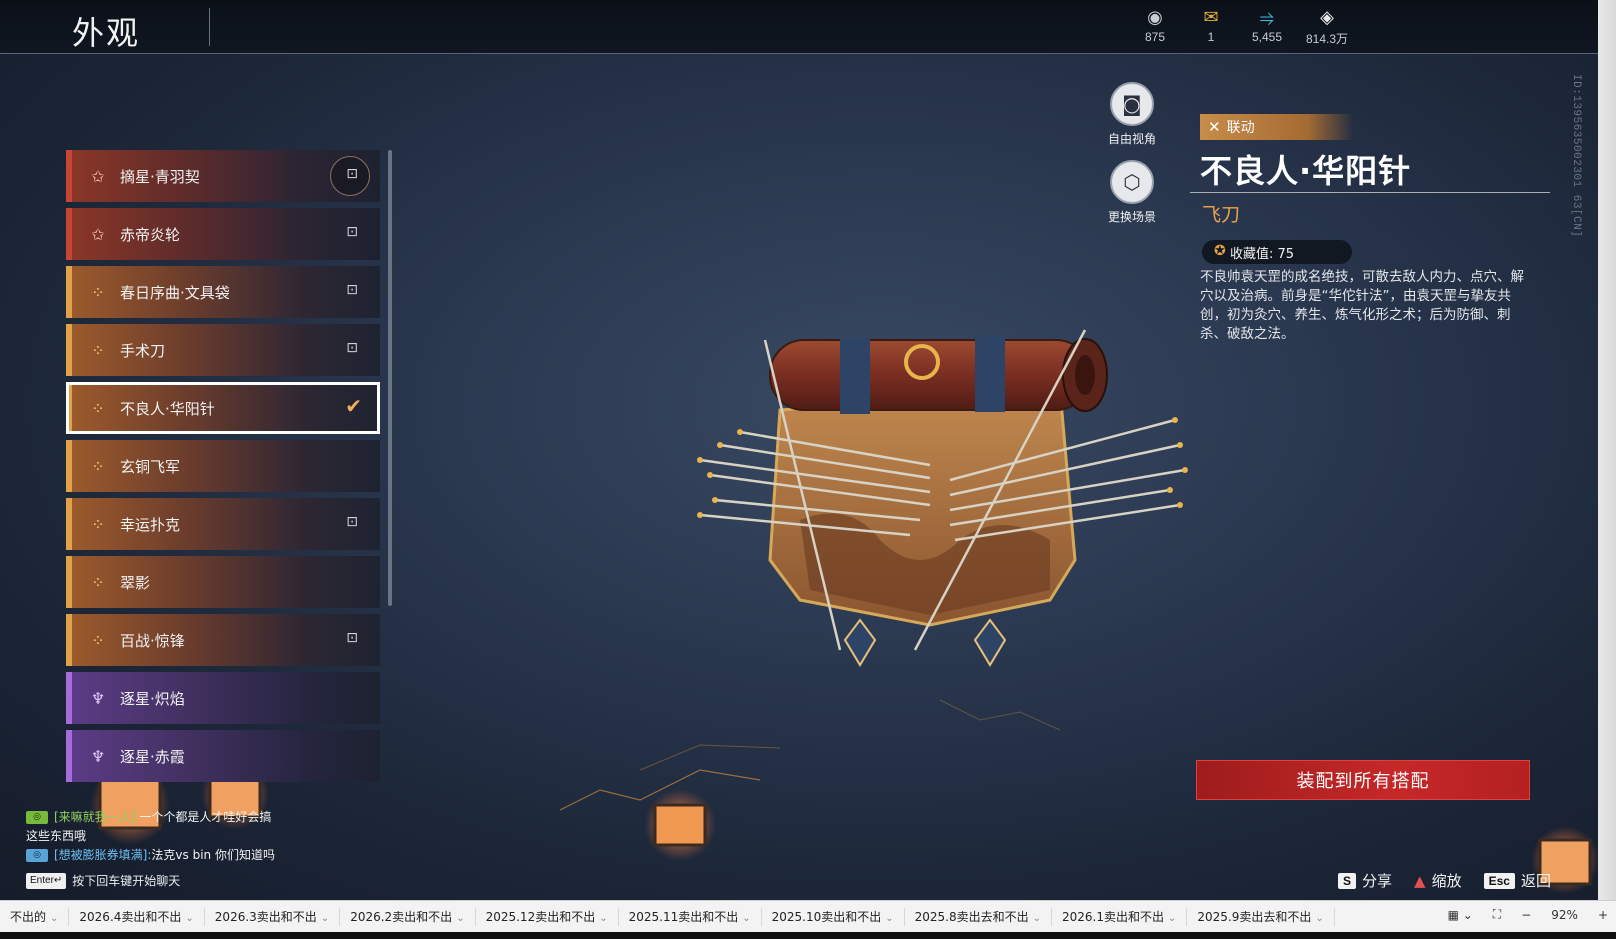 This screenshot has height=939, width=1616. What do you see at coordinates (808, 935) in the screenshot?
I see `bottom-edge` at bounding box center [808, 935].